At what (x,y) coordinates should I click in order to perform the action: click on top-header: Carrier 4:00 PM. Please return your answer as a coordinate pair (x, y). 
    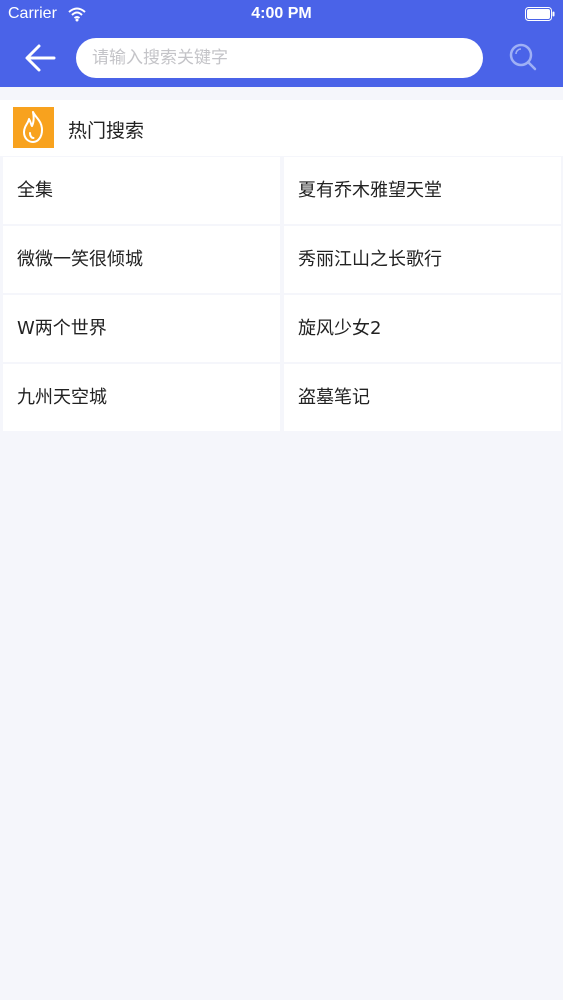
    Looking at the image, I should click on (281, 43).